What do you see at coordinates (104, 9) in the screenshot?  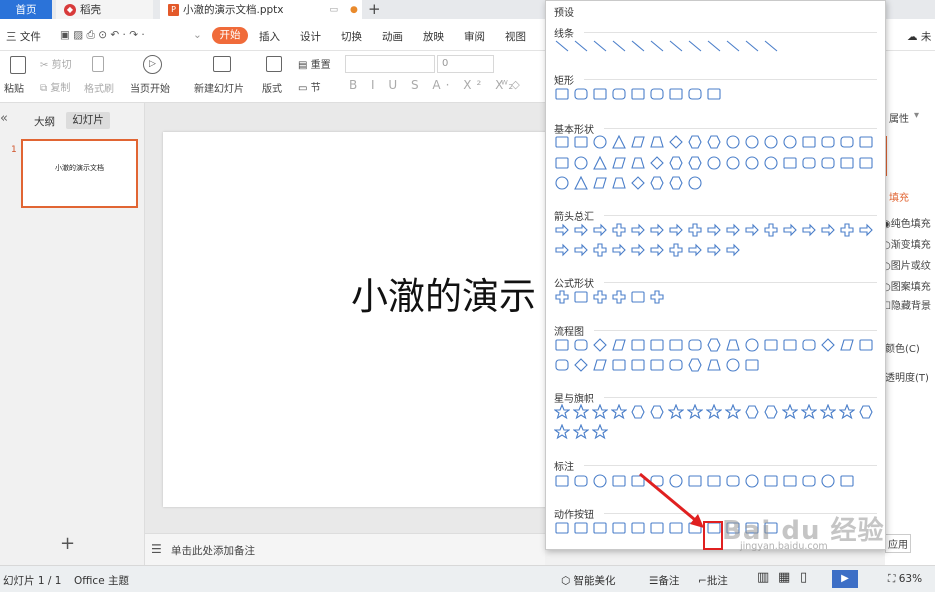 I see `tab-docer: ◆ 稻壳` at bounding box center [104, 9].